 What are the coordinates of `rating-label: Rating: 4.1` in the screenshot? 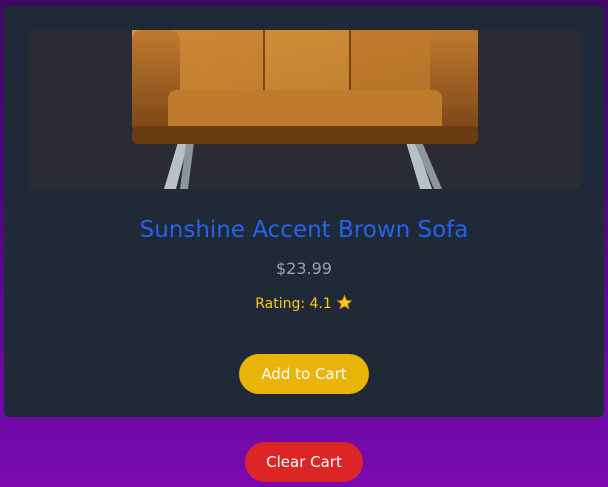 It's located at (293, 304).